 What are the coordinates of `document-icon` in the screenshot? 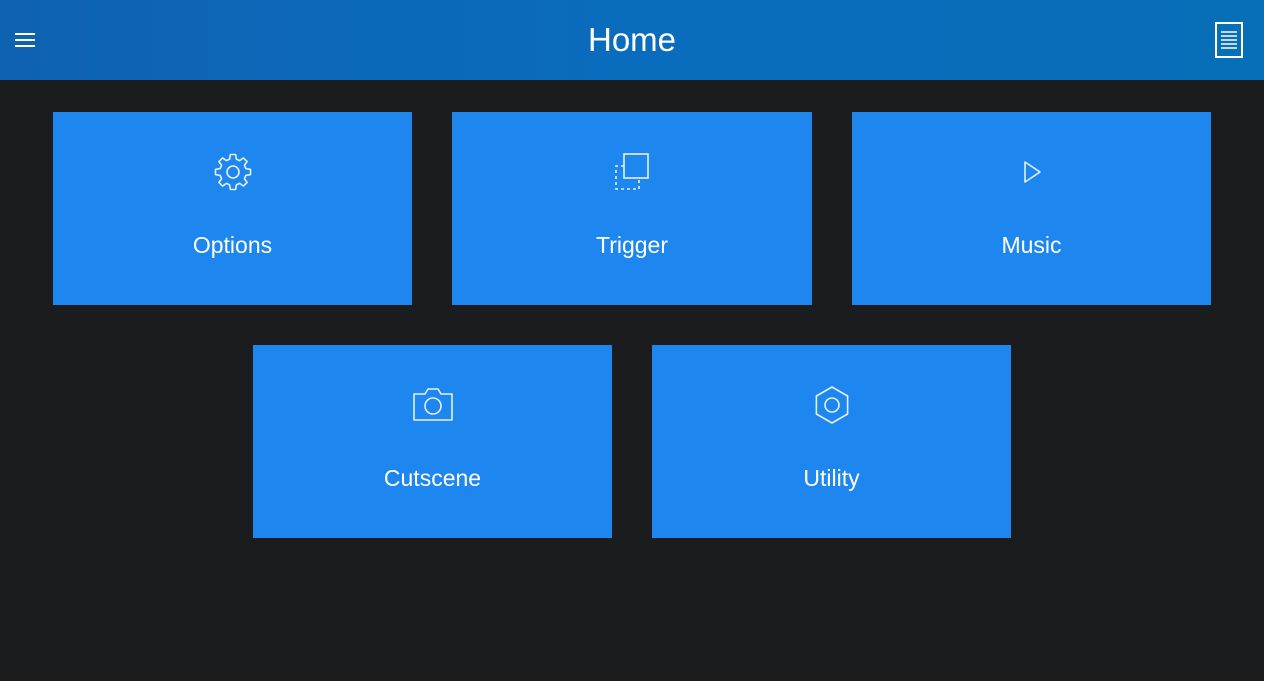 It's located at (1229, 40).